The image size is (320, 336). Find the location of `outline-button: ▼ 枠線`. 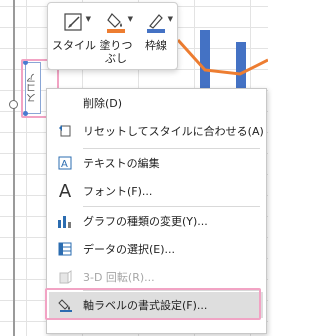

outline-button: ▼ 枠線 is located at coordinates (156, 38).